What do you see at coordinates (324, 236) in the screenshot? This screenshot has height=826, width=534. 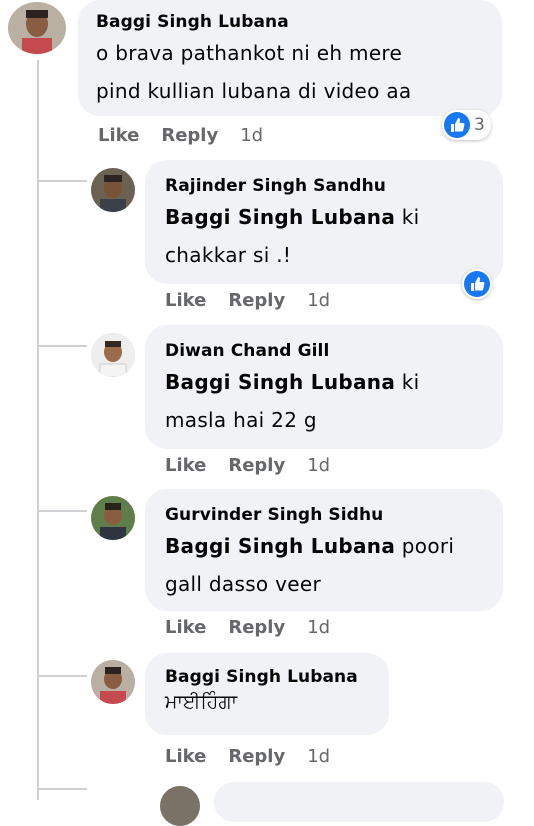 I see `comment-text: Baggi Singh Lubana ki chakkar si .!` at bounding box center [324, 236].